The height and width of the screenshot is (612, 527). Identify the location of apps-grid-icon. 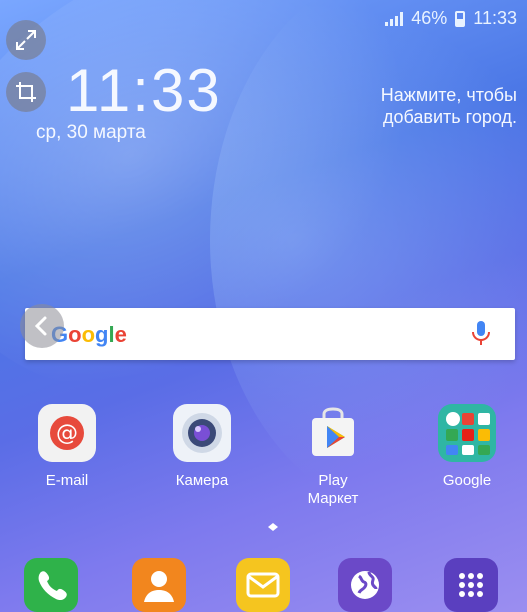
(471, 585).